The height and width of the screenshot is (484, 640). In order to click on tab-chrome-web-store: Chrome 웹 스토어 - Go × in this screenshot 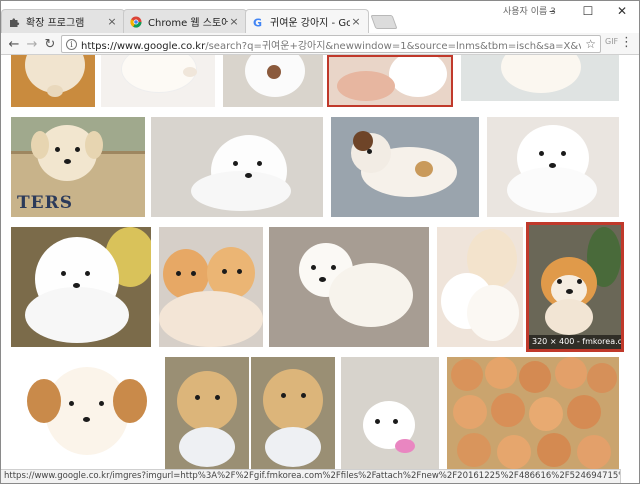, I will do `click(185, 21)`.